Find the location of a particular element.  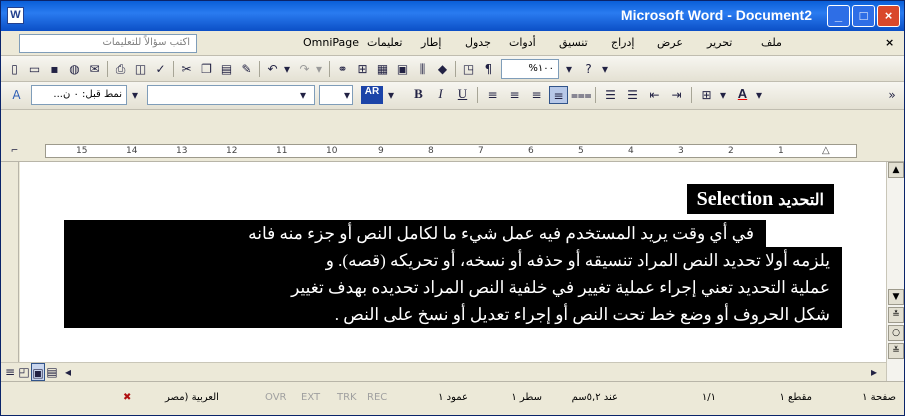

underline-button: U is located at coordinates (462, 95).